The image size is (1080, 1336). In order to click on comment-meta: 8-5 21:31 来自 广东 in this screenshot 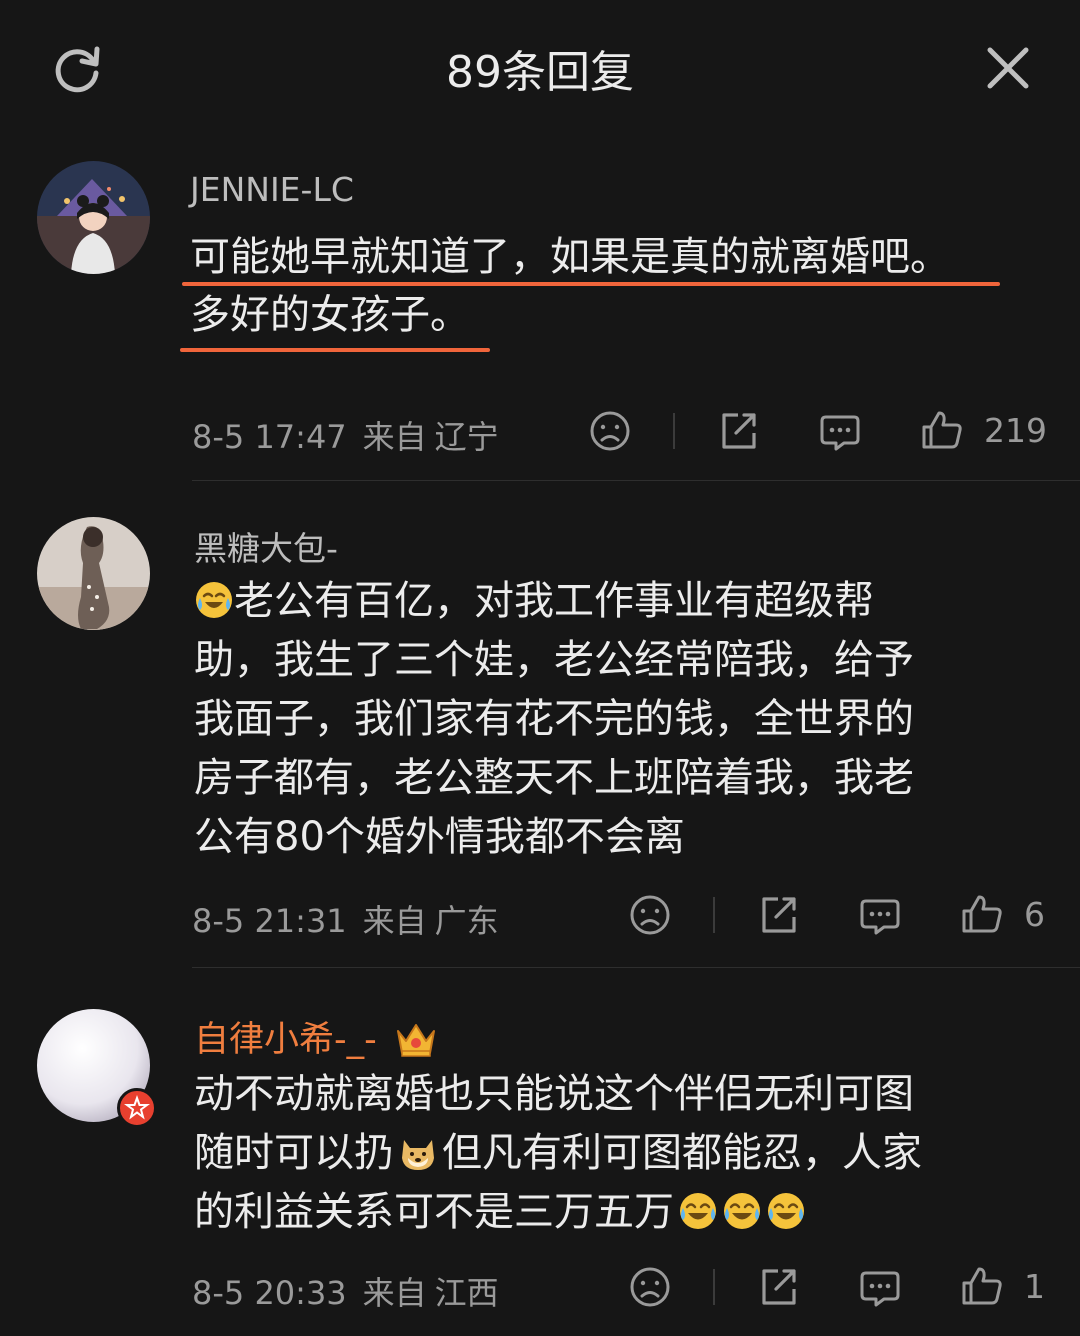, I will do `click(345, 919)`.